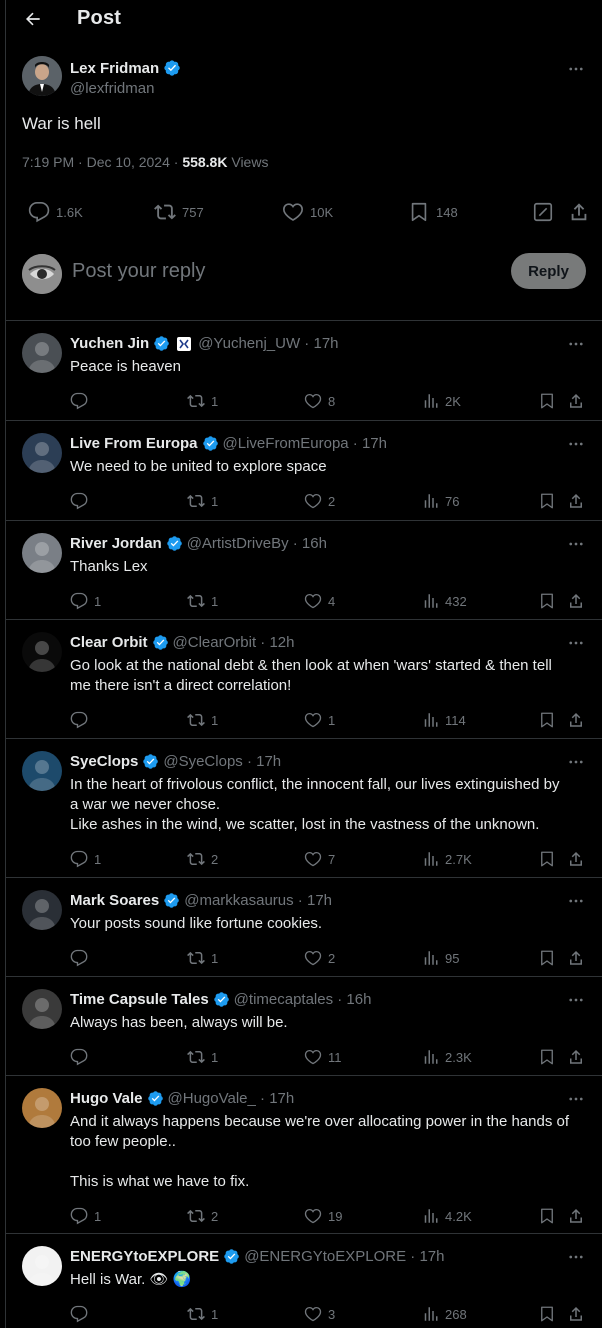 This screenshot has width=602, height=1328. I want to click on views-action: 76, so click(440, 501).